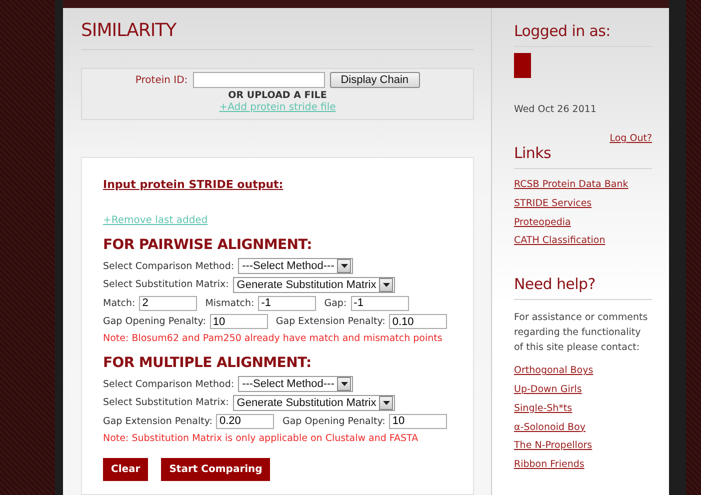  I want to click on input-field: 0.10, so click(418, 322).